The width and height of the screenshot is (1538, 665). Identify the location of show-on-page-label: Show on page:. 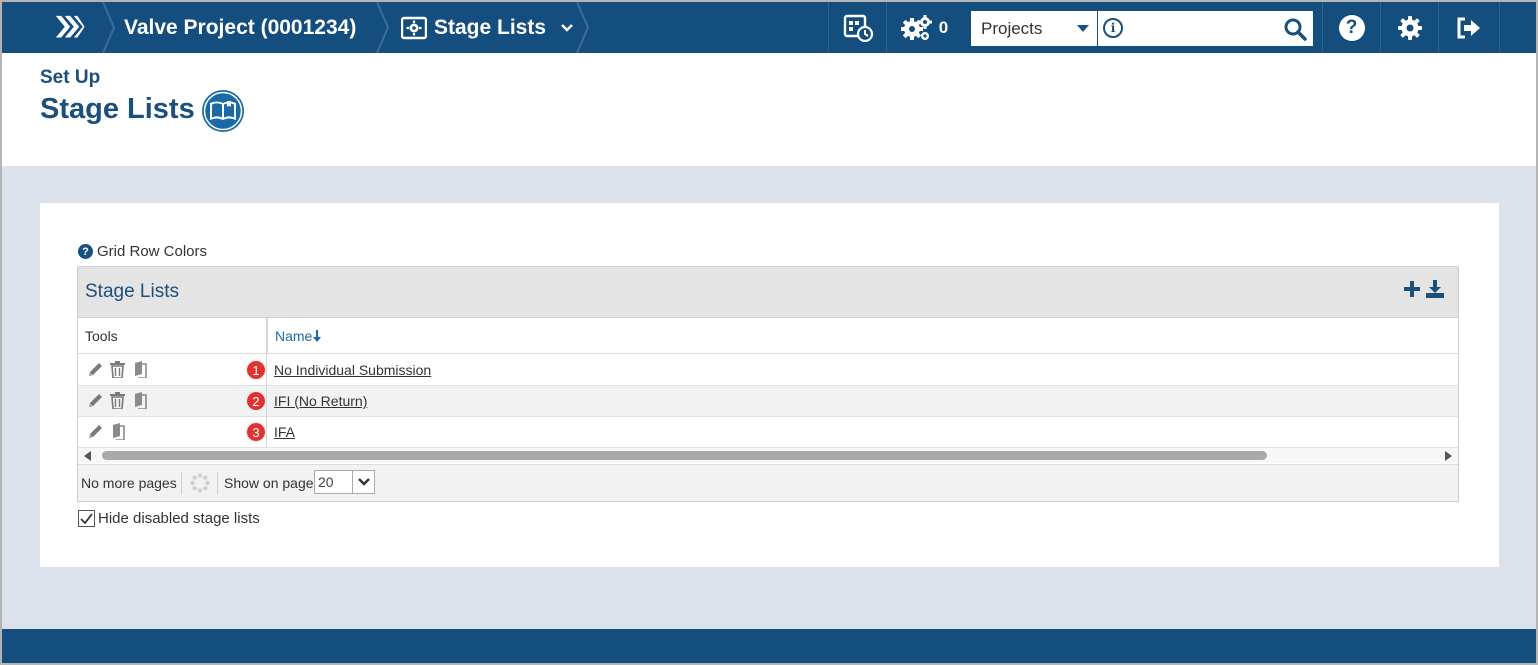
(271, 483).